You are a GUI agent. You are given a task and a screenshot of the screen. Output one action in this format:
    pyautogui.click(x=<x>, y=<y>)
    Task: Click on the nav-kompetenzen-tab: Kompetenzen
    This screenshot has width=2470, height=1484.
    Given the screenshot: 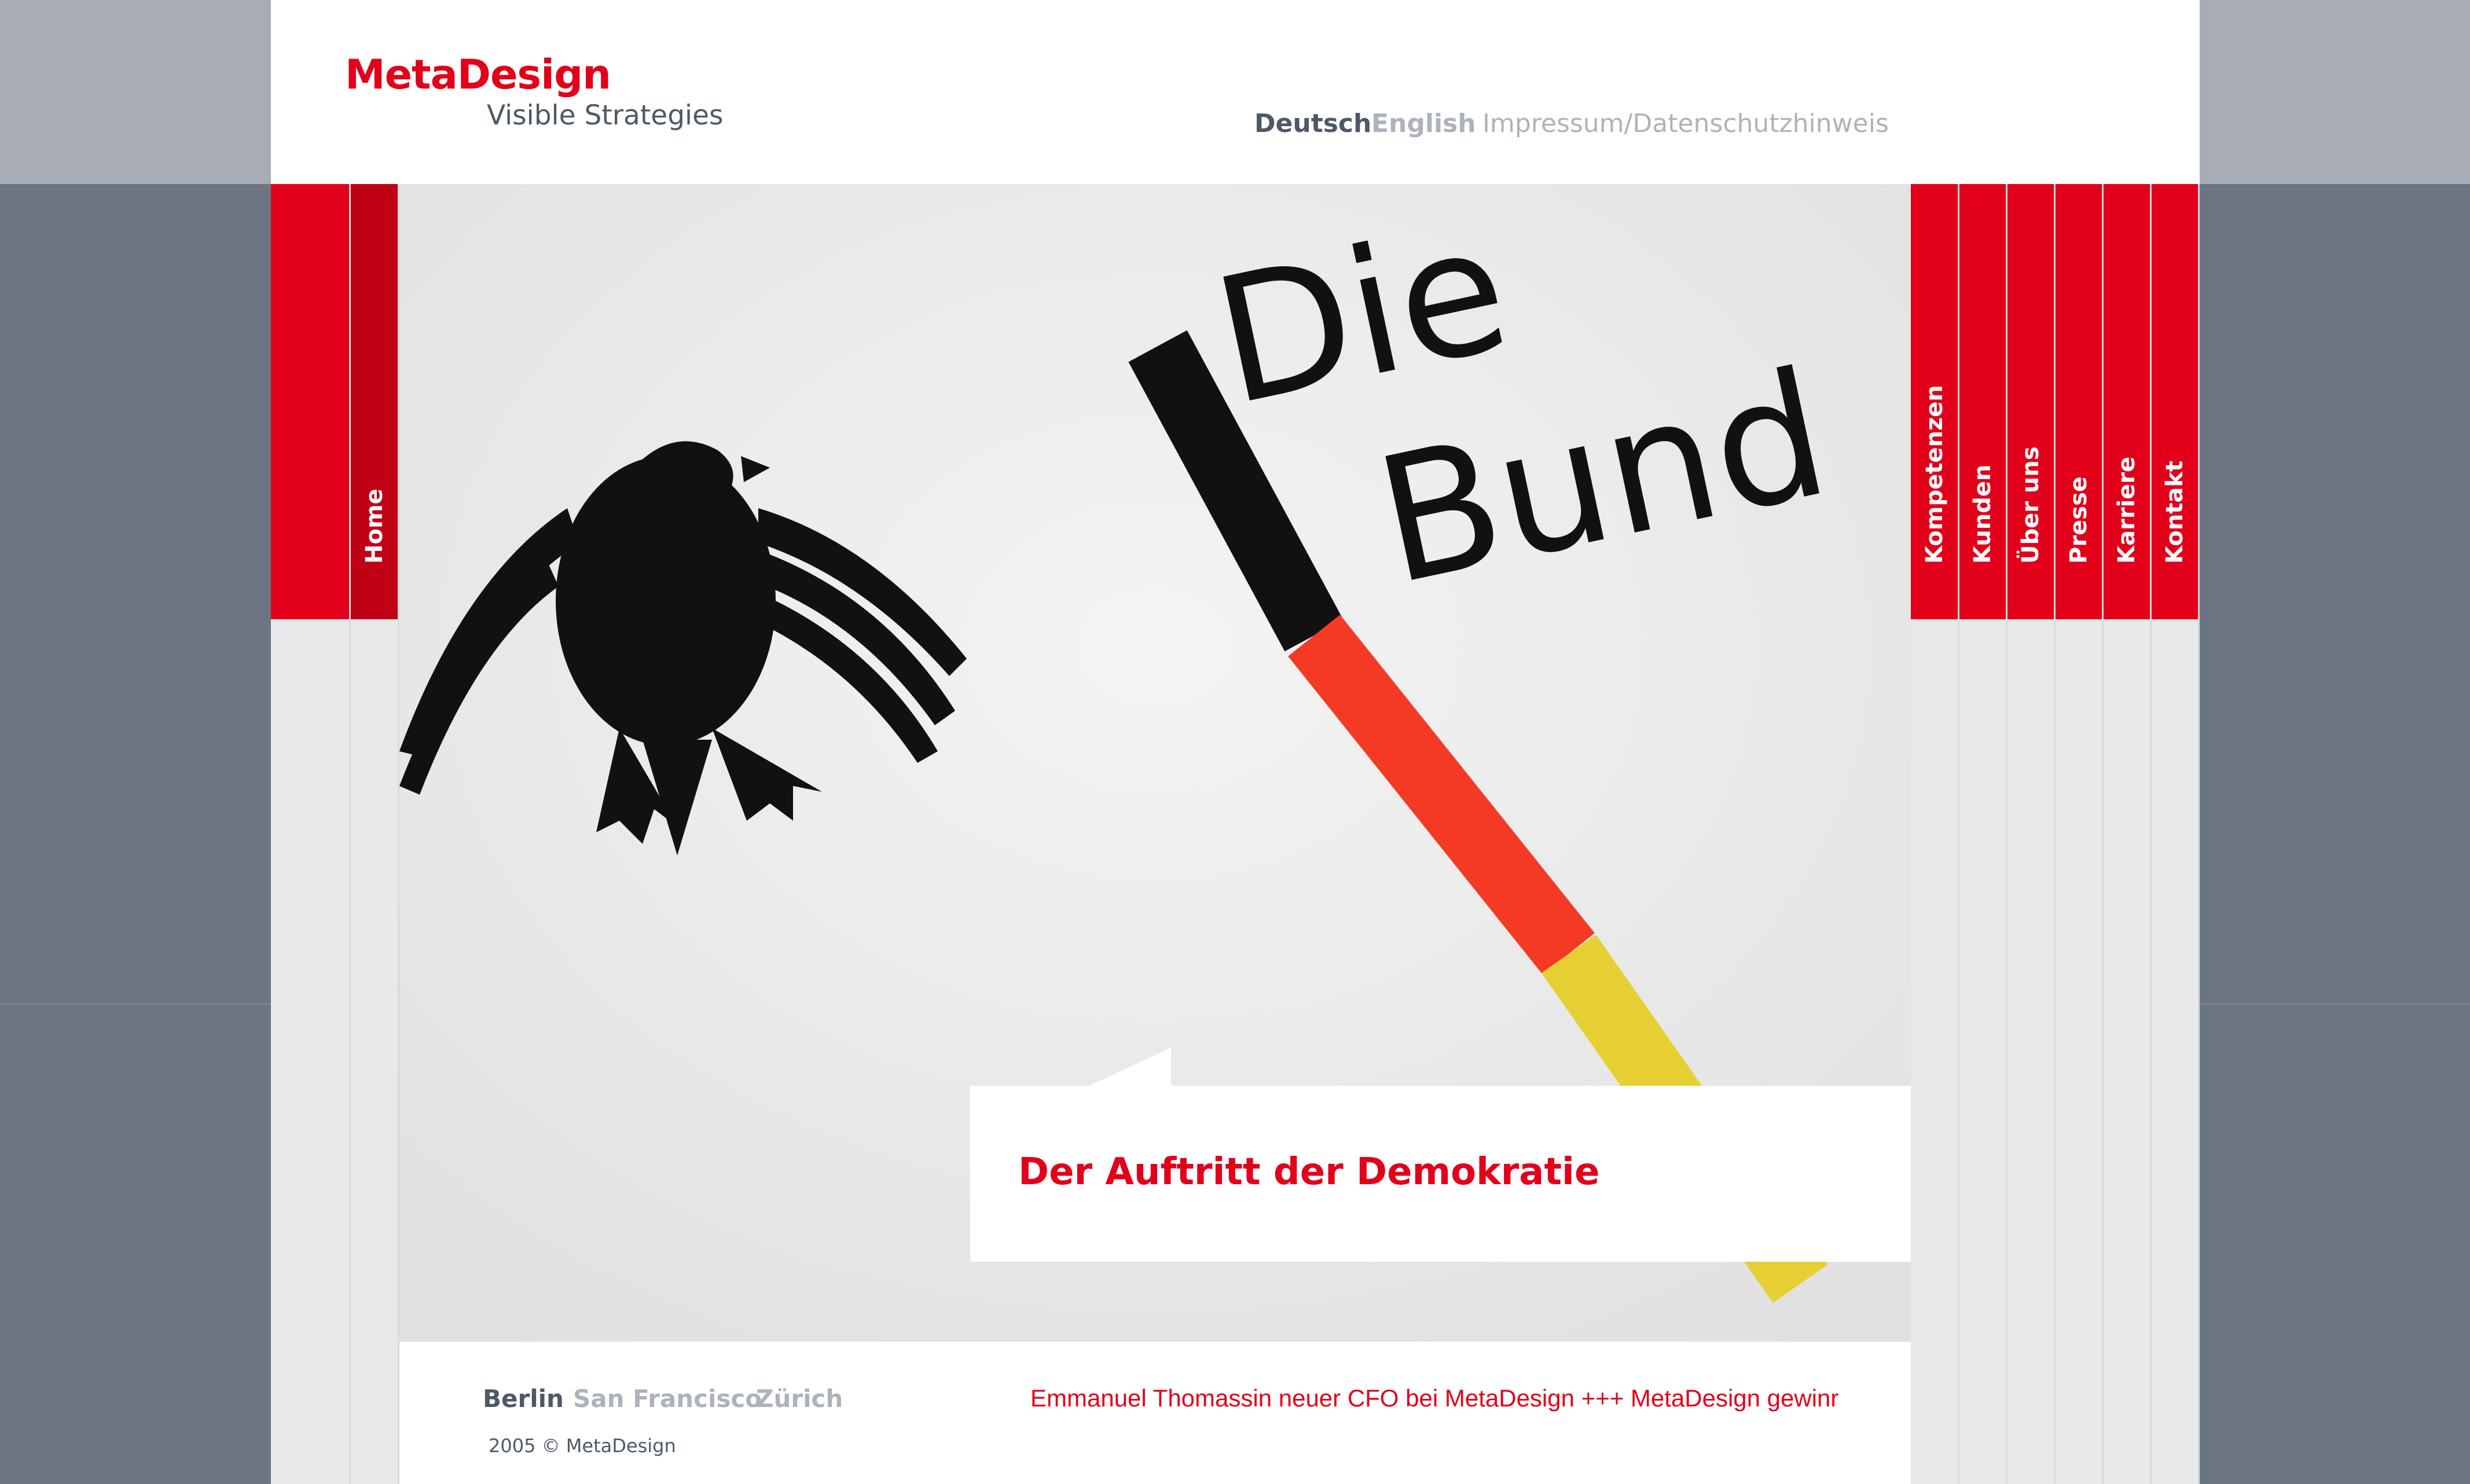 What is the action you would take?
    pyautogui.click(x=1934, y=402)
    